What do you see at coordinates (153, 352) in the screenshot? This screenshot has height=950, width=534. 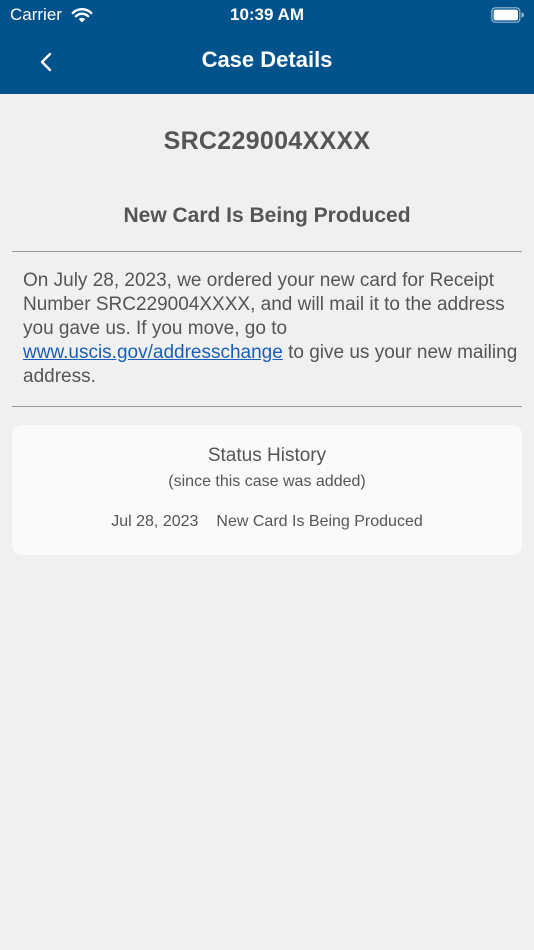 I see `address-change-link: www.uscis.gov/addresschange` at bounding box center [153, 352].